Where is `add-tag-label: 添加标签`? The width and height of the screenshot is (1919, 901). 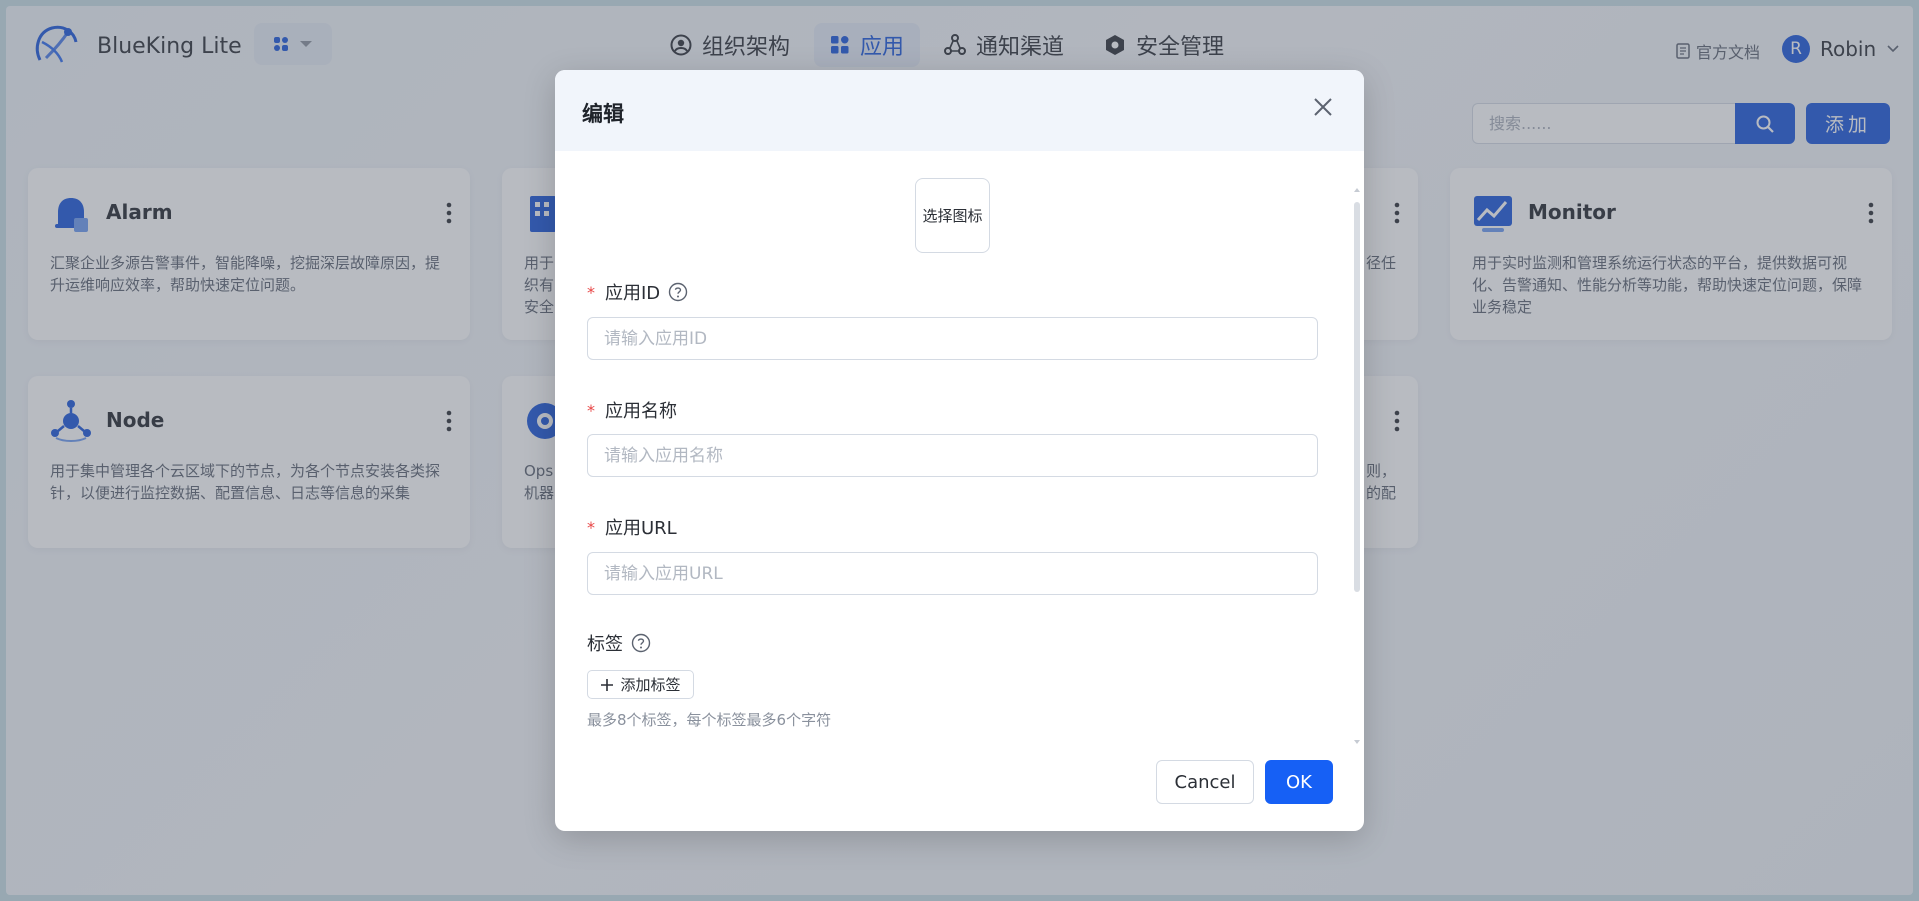
add-tag-label: 添加标签 is located at coordinates (650, 685).